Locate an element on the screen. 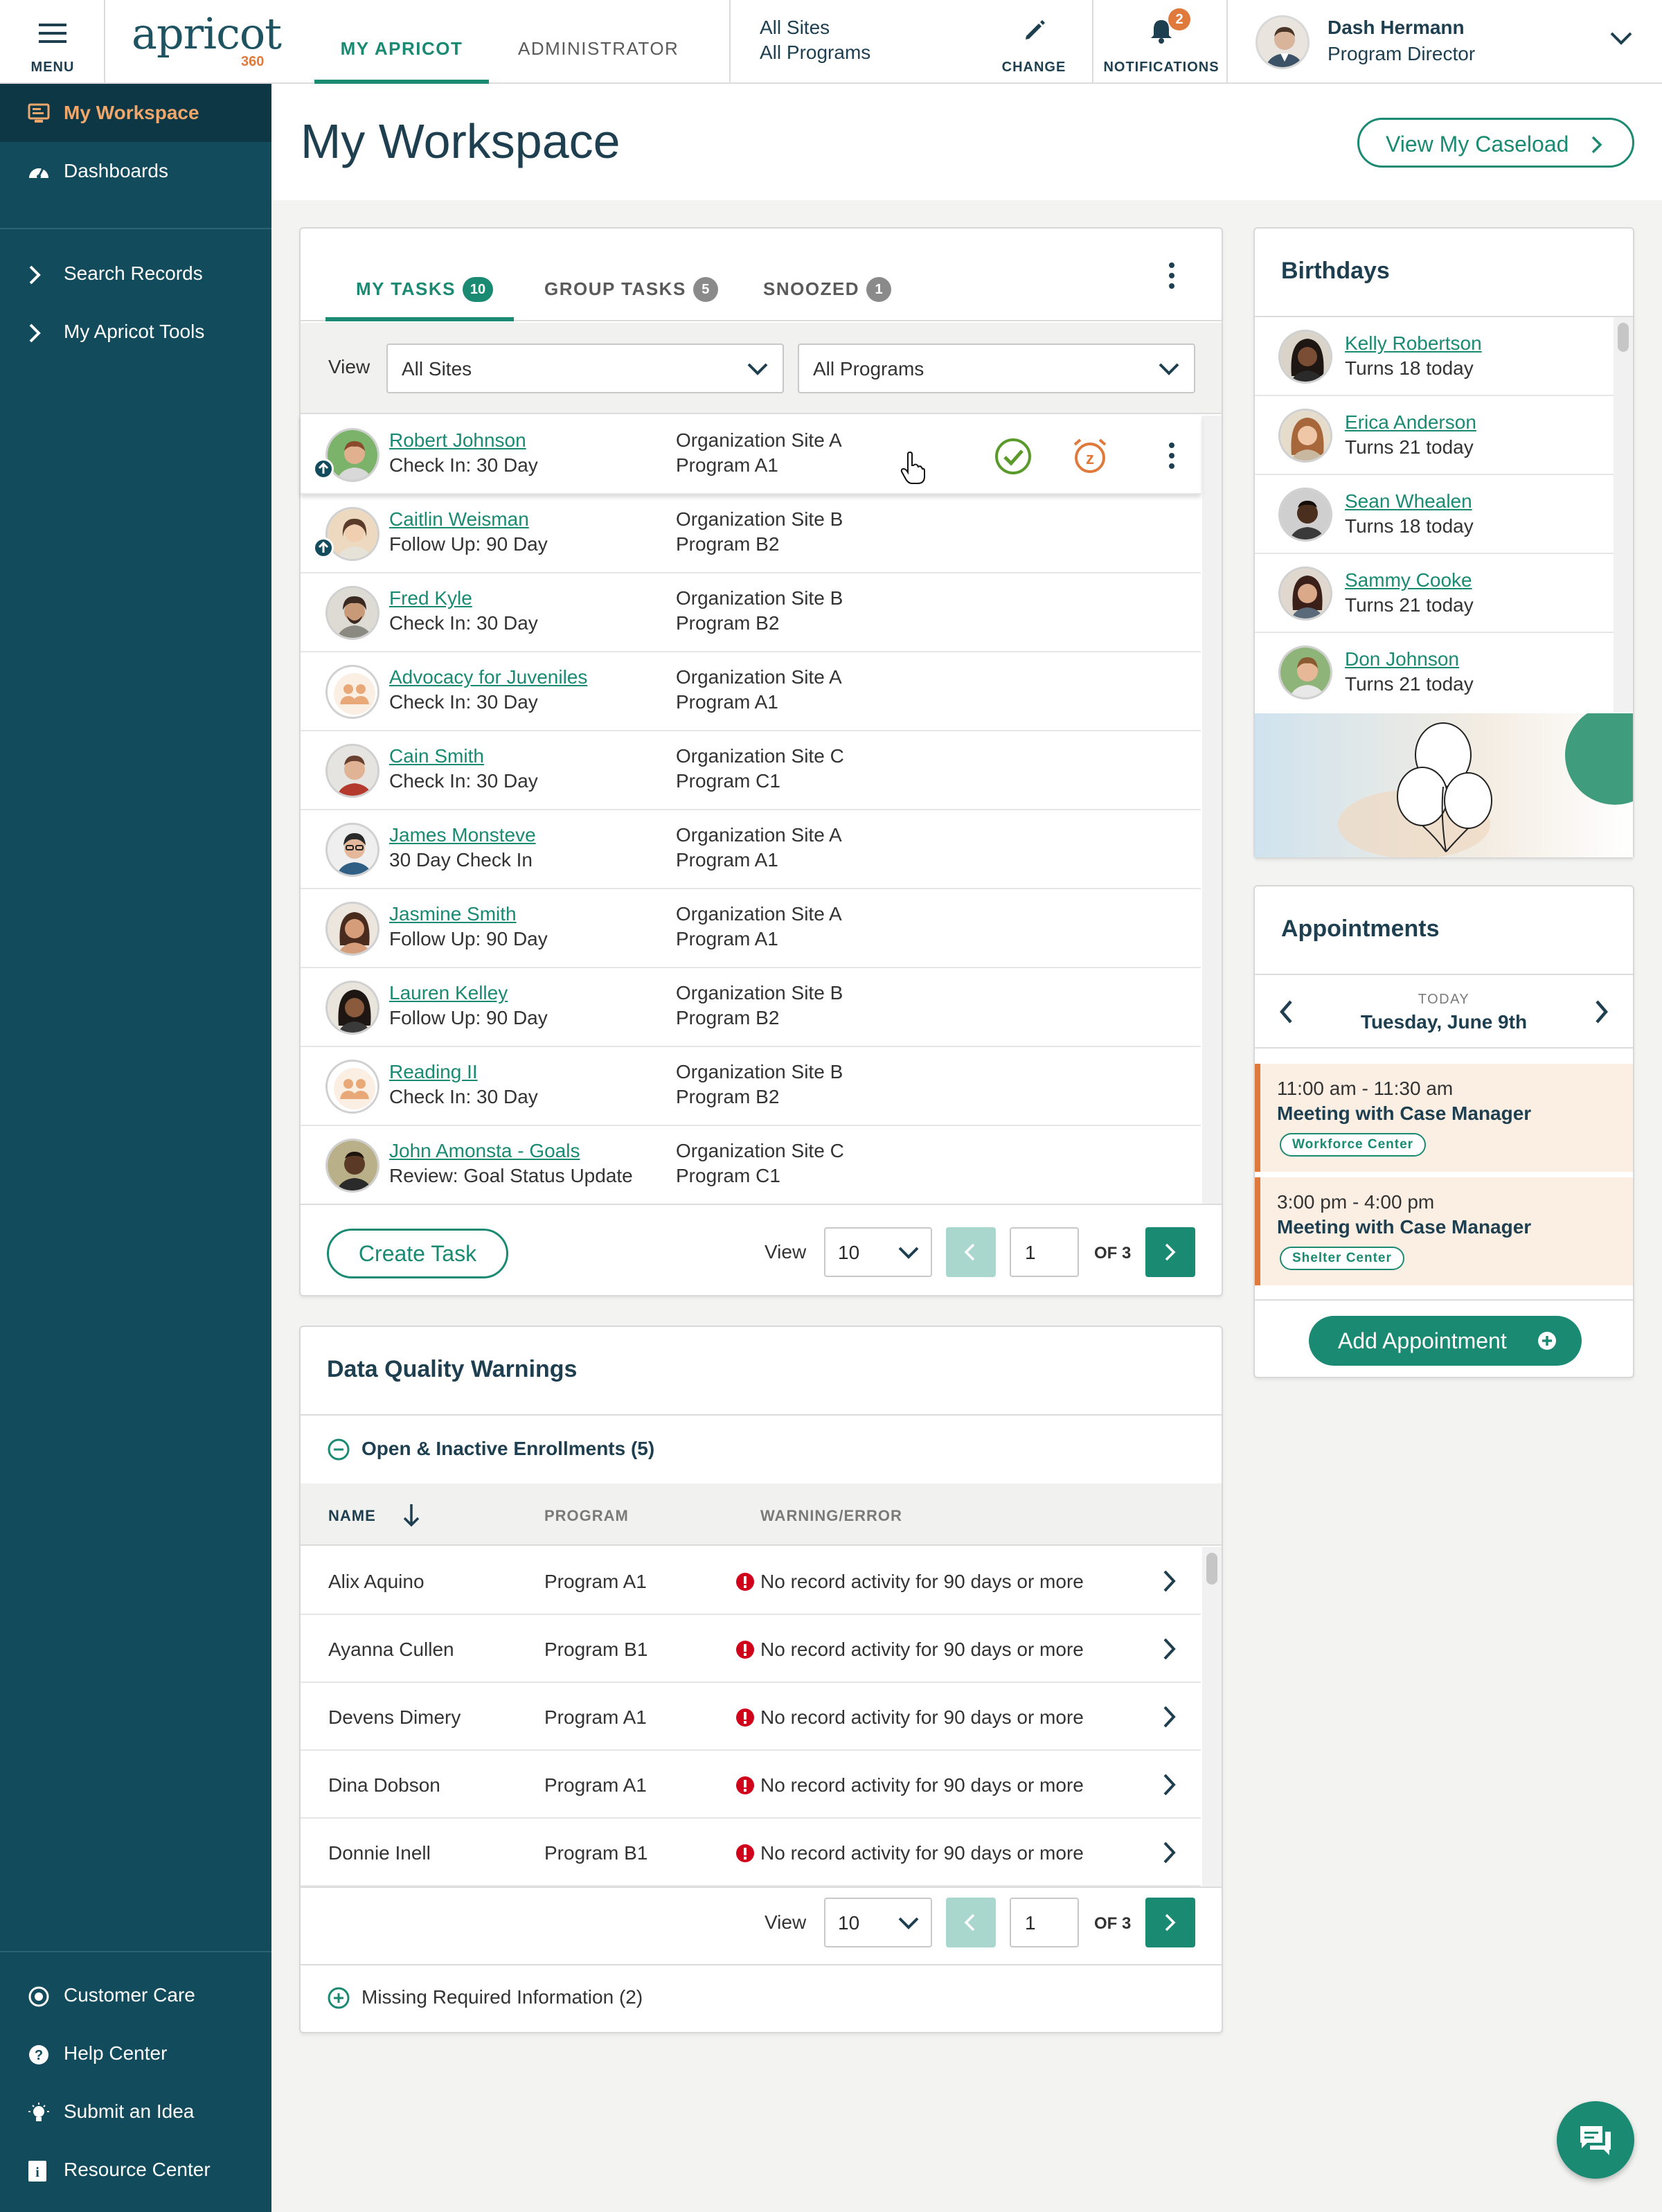  task-client-link: Lauren Kelley is located at coordinates (448, 993).